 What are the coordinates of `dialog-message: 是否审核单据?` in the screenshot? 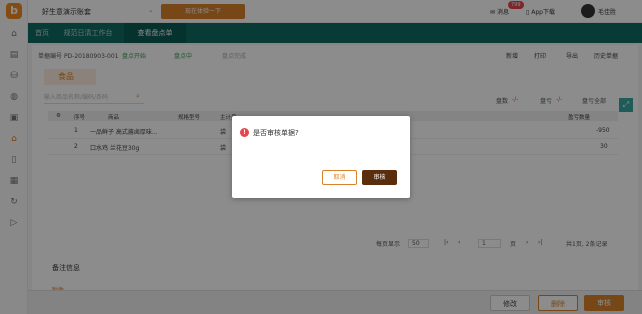 It's located at (276, 133).